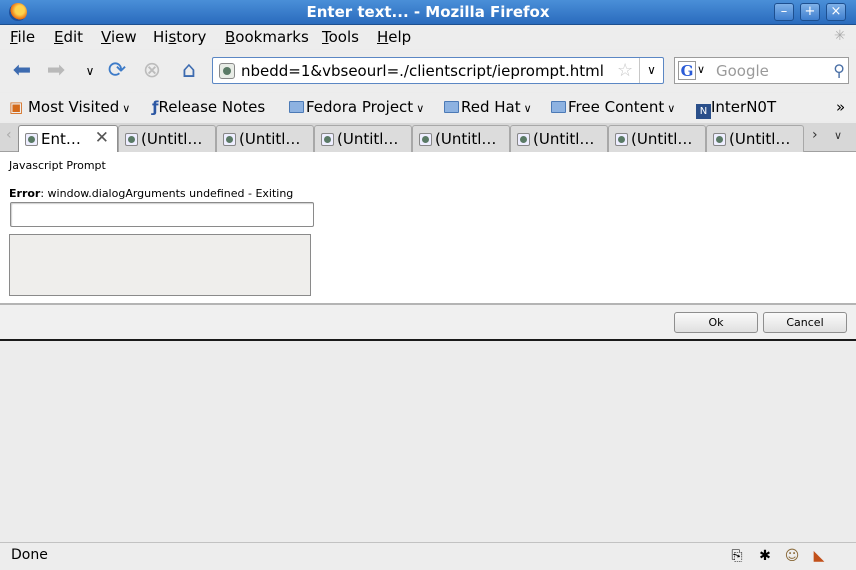 Image resolution: width=856 pixels, height=570 pixels. What do you see at coordinates (765, 556) in the screenshot?
I see `firebug-icon: ✱` at bounding box center [765, 556].